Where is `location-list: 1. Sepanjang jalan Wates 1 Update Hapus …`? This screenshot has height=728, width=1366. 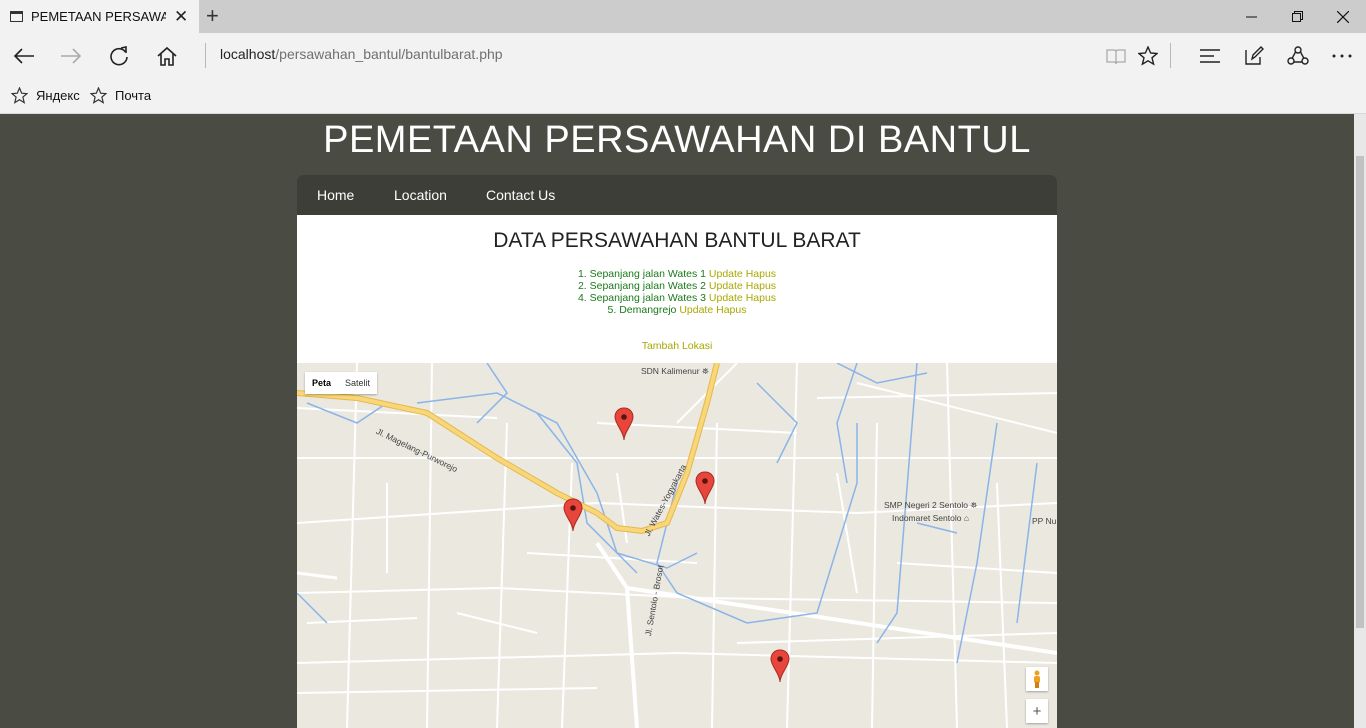 location-list: 1. Sepanjang jalan Wates 1 Update Hapus … is located at coordinates (677, 292).